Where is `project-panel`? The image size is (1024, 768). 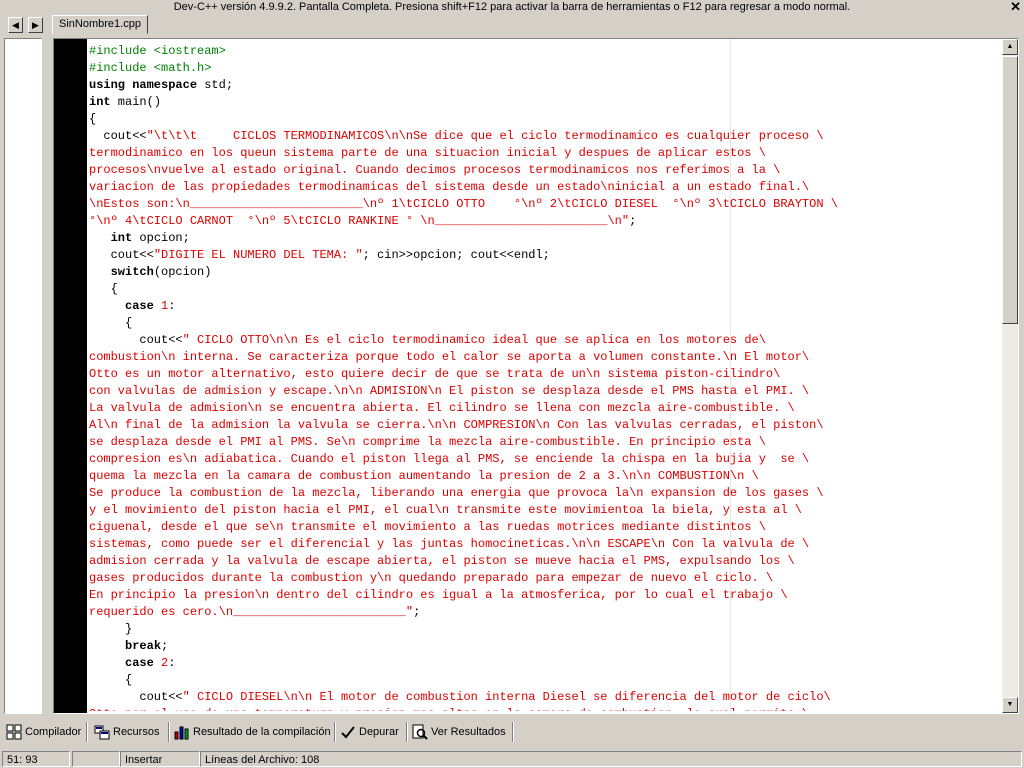
project-panel is located at coordinates (23, 376).